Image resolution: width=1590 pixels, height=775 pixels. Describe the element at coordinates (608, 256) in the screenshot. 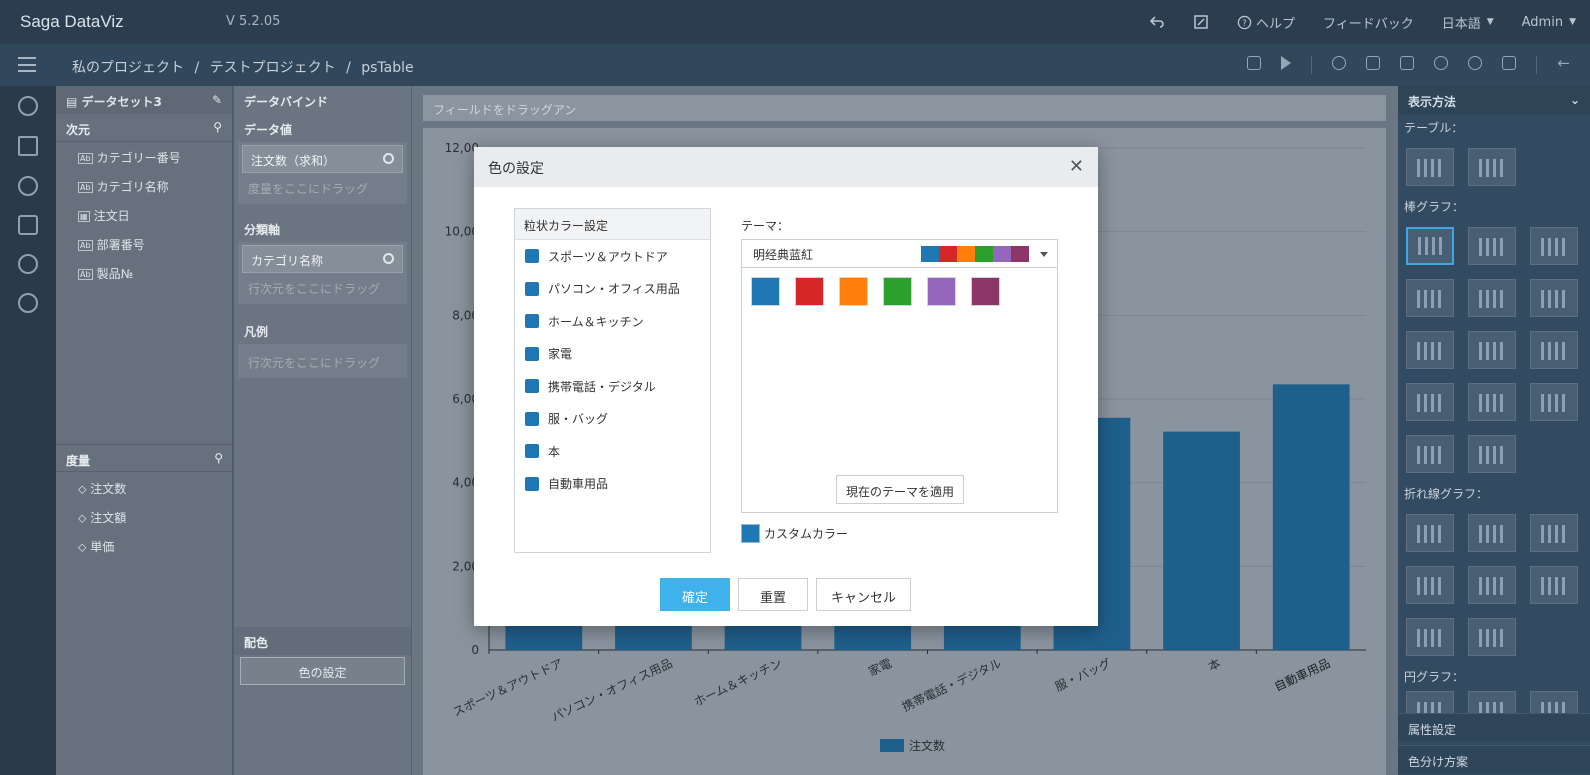

I see `category-label: スポーツ＆アウトドア` at that location.